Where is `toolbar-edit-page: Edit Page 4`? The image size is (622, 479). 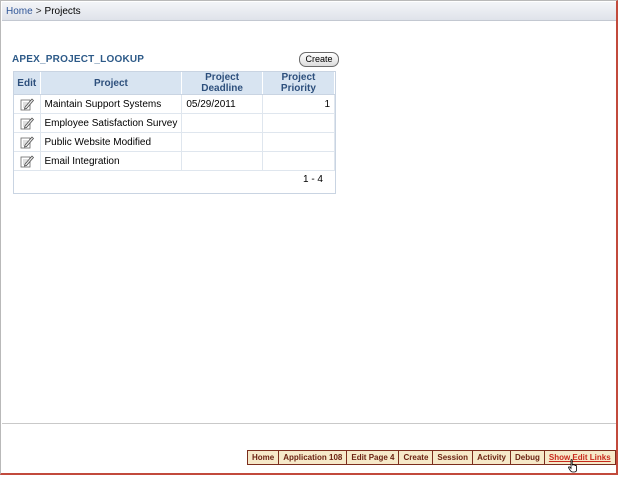 toolbar-edit-page: Edit Page 4 is located at coordinates (373, 457).